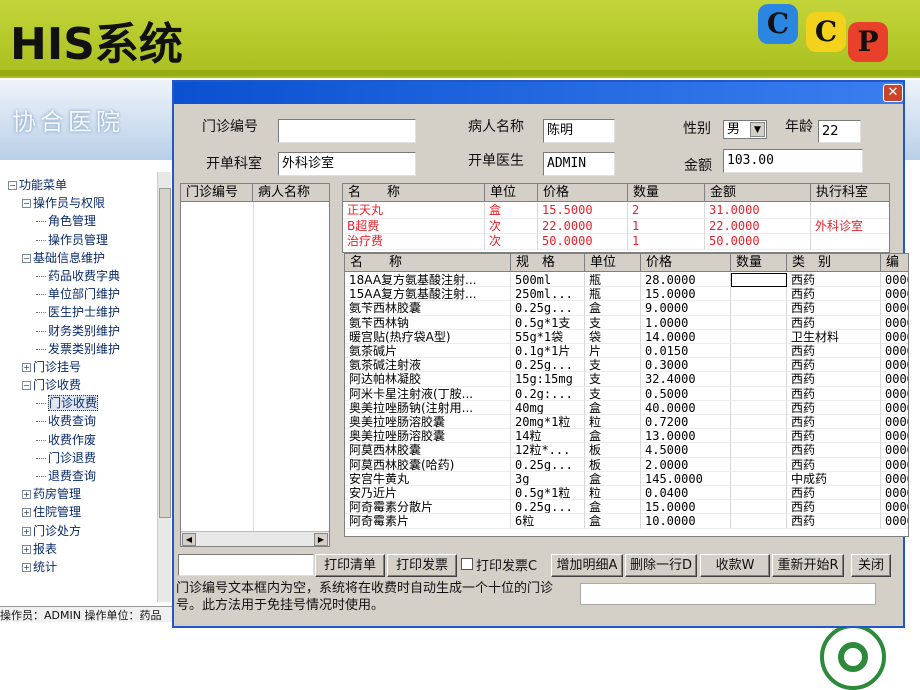  I want to click on tree-node-label: 基础信息维护, so click(69, 258).